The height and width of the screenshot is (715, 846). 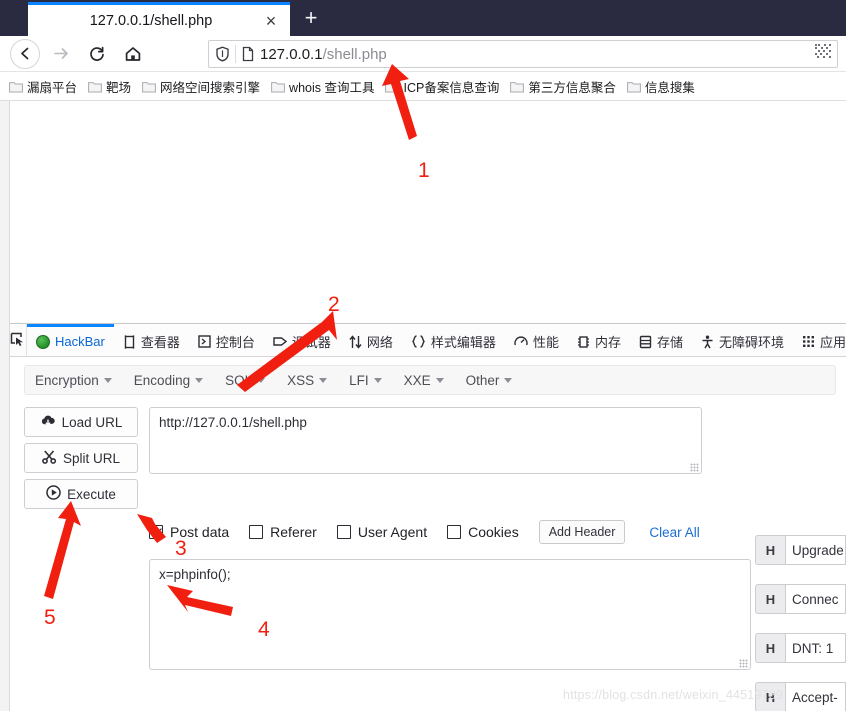 What do you see at coordinates (156, 532) in the screenshot?
I see `checkbox-post-data` at bounding box center [156, 532].